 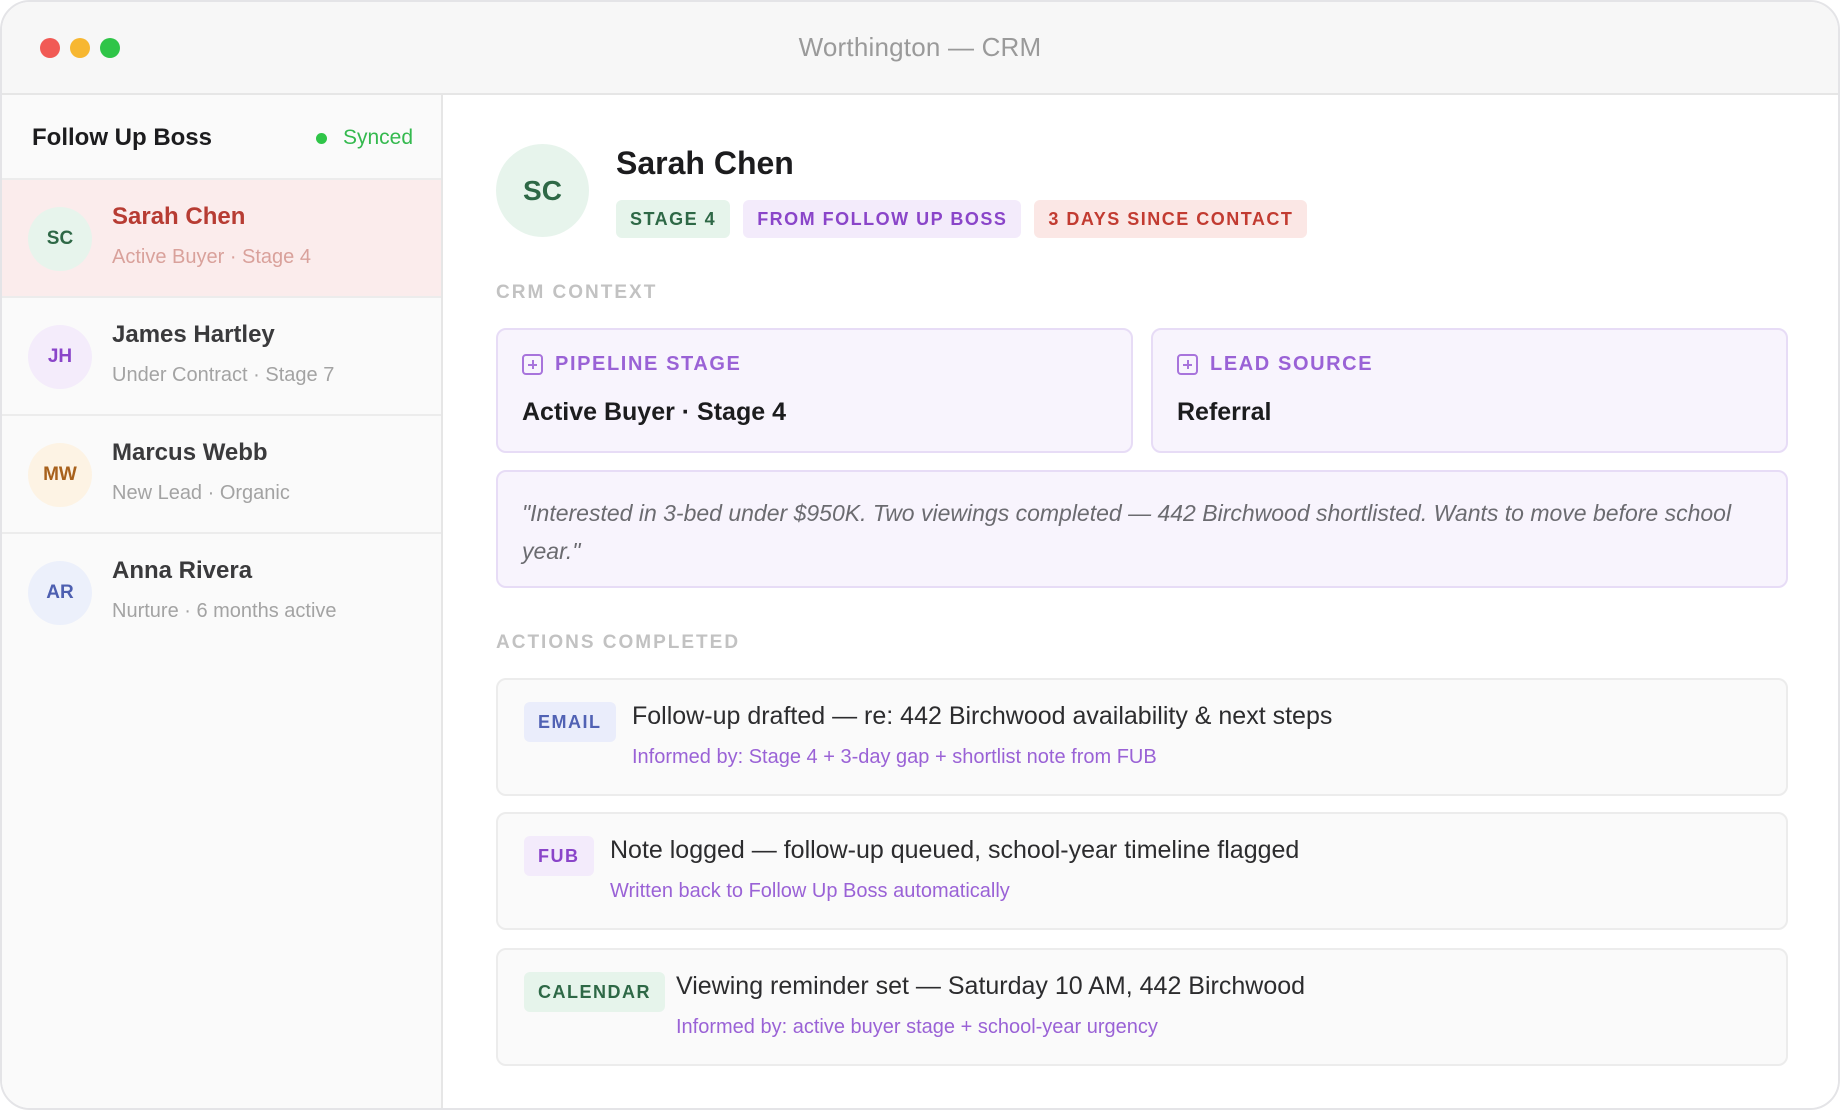 I want to click on crm-context-heading: CRM CONTEXT, so click(x=577, y=292).